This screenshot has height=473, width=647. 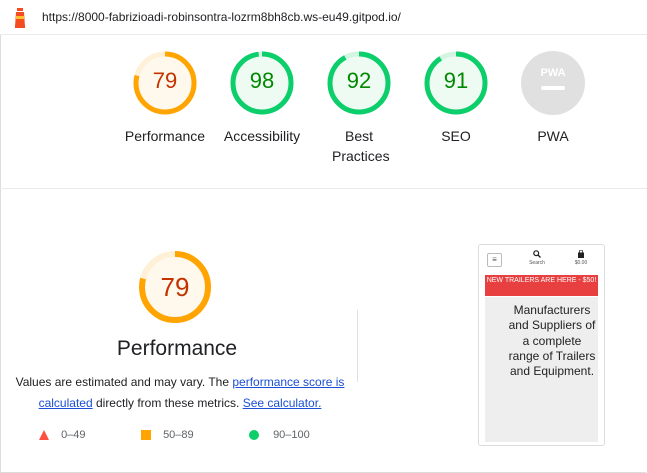 I want to click on gauge-score: 98, so click(x=262, y=80).